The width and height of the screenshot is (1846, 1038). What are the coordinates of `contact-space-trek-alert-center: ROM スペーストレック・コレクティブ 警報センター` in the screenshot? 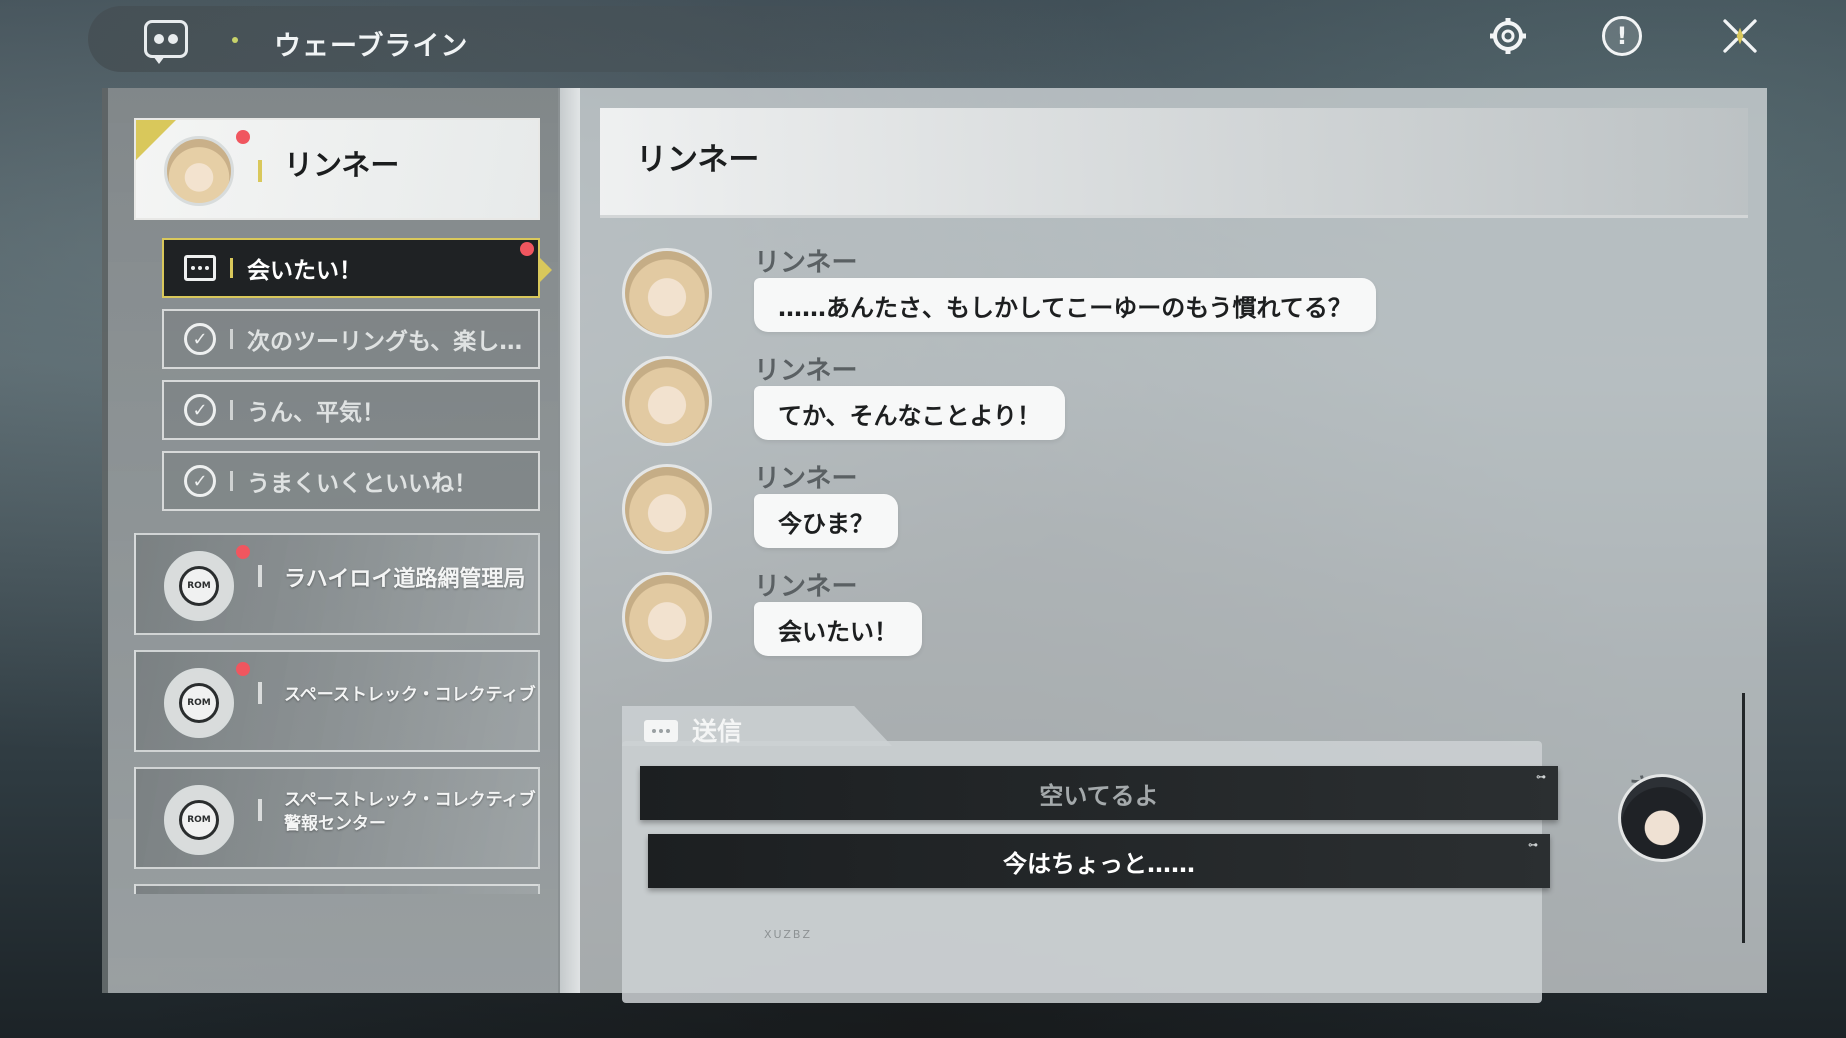 It's located at (337, 818).